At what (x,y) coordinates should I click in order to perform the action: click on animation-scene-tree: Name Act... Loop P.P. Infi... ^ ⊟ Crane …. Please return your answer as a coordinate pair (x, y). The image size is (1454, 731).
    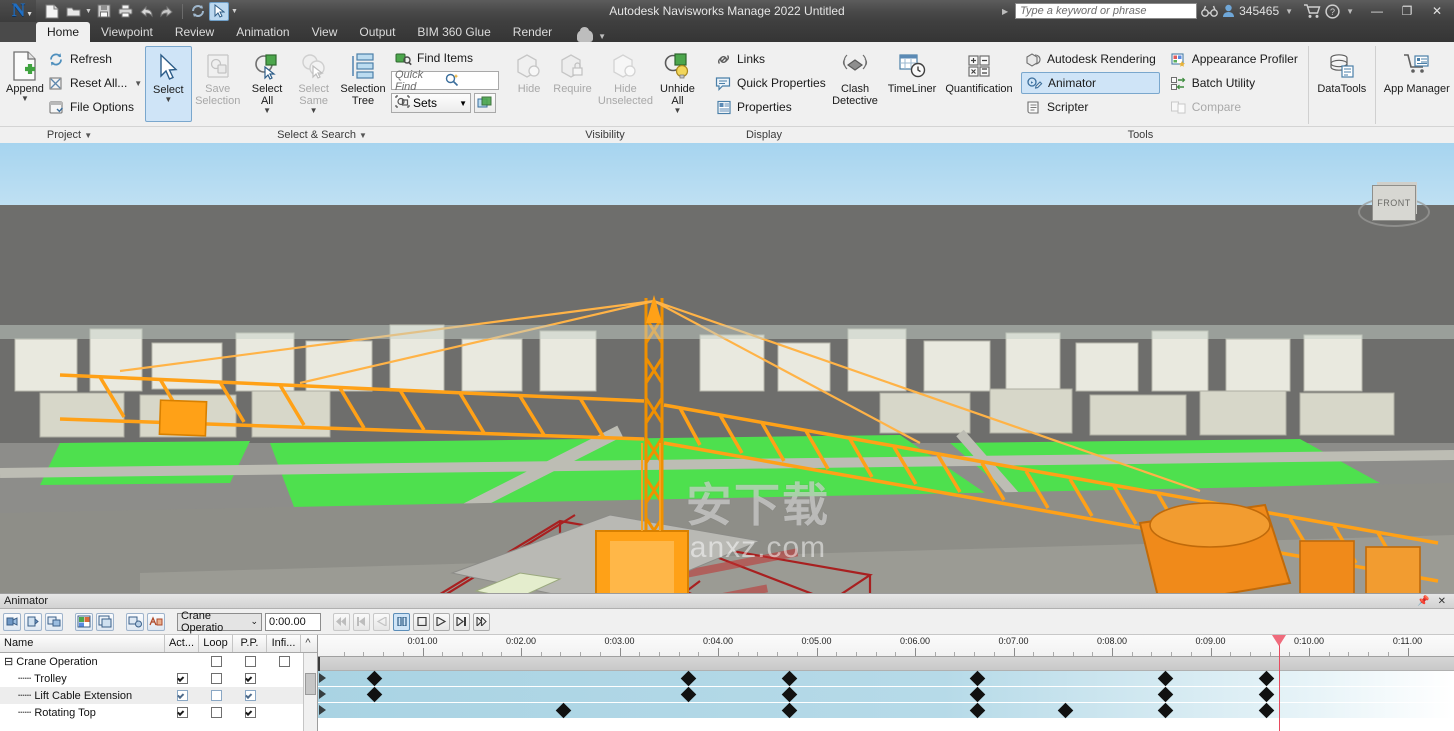
    Looking at the image, I should click on (159, 683).